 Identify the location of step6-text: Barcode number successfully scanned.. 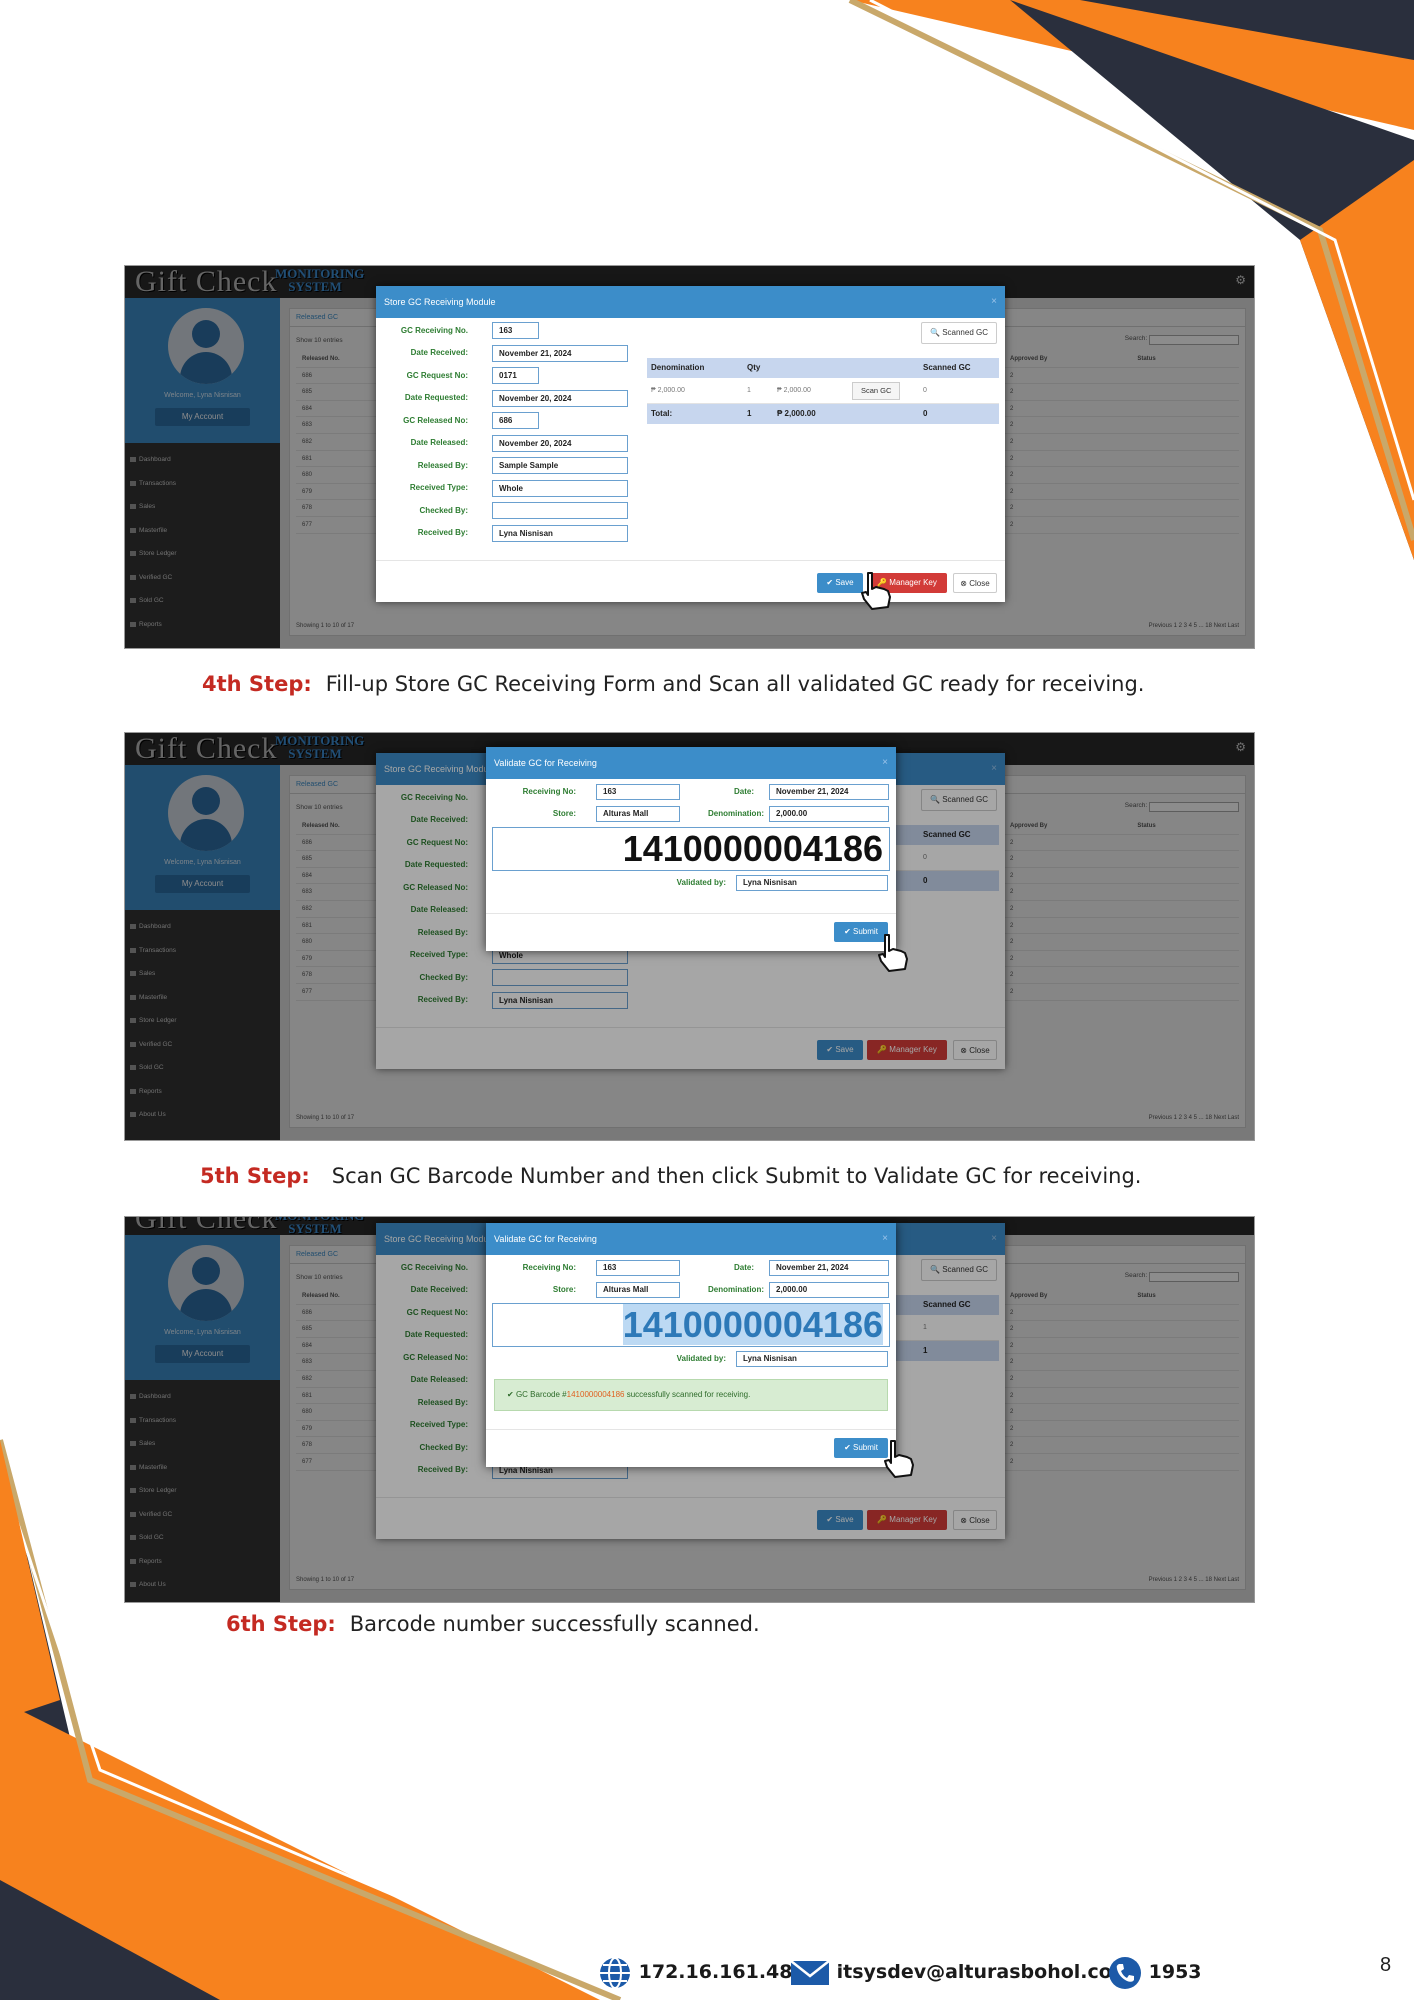
(554, 1624).